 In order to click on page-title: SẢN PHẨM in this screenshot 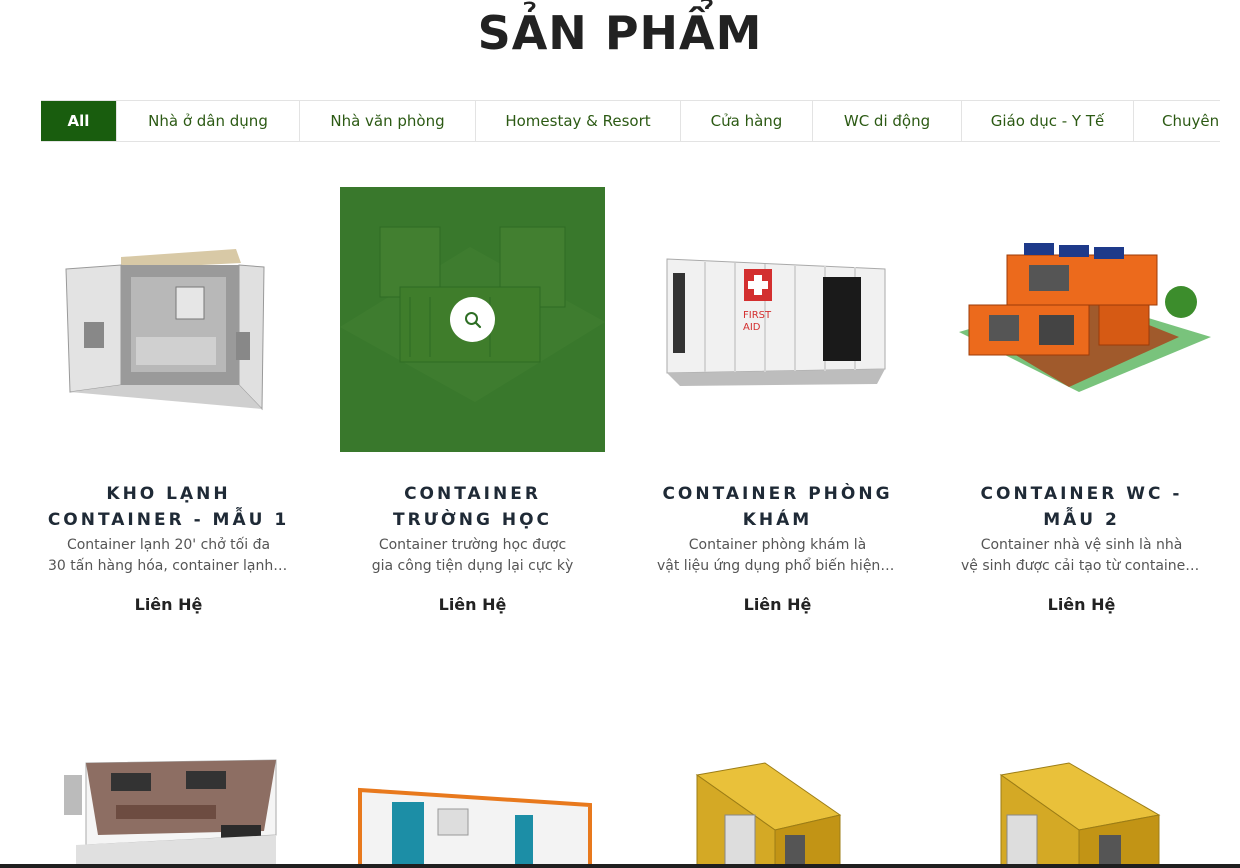, I will do `click(620, 33)`.